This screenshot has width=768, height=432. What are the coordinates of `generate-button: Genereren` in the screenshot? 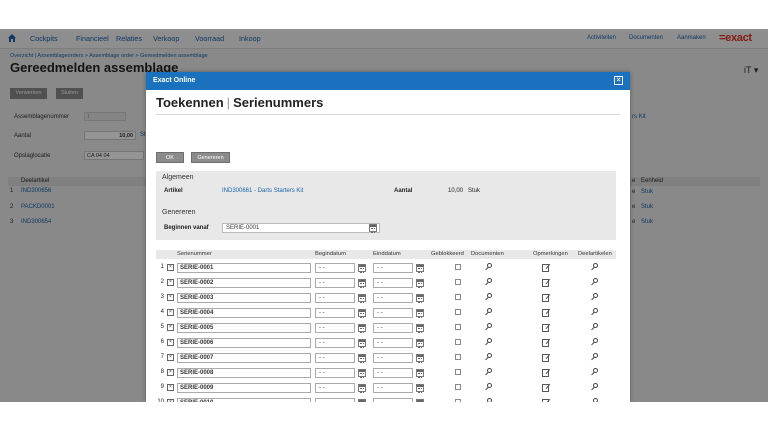 It's located at (210, 157).